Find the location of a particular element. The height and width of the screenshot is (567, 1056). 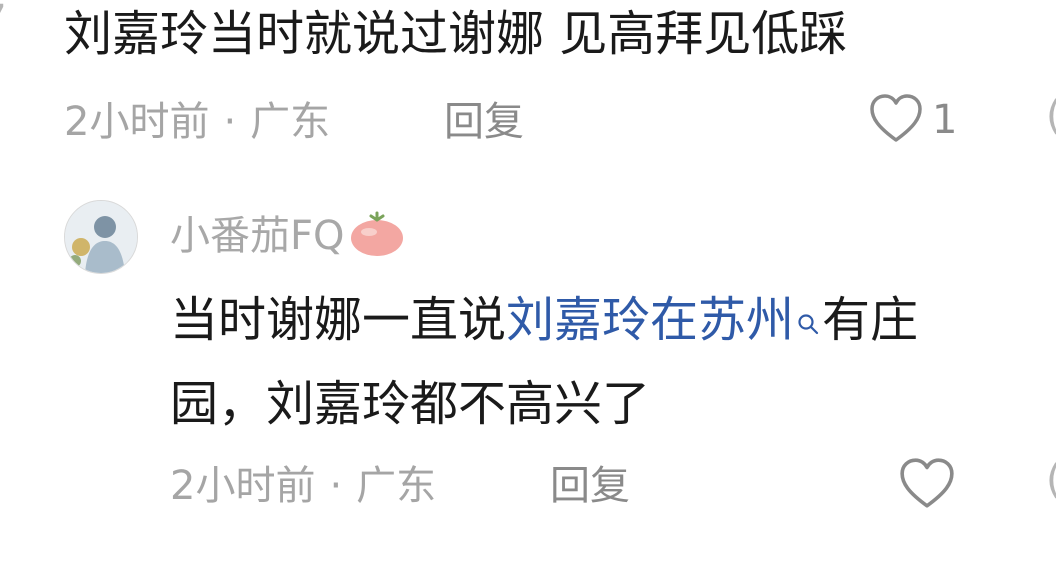

comment-2-text-after: 有庄 is located at coordinates (870, 320).